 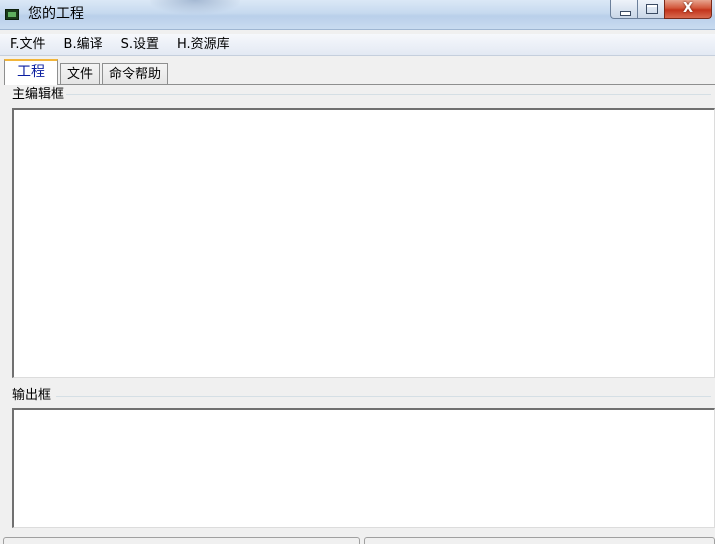 I want to click on tab-strip: 工程 文件 命令帮助, so click(x=87, y=72).